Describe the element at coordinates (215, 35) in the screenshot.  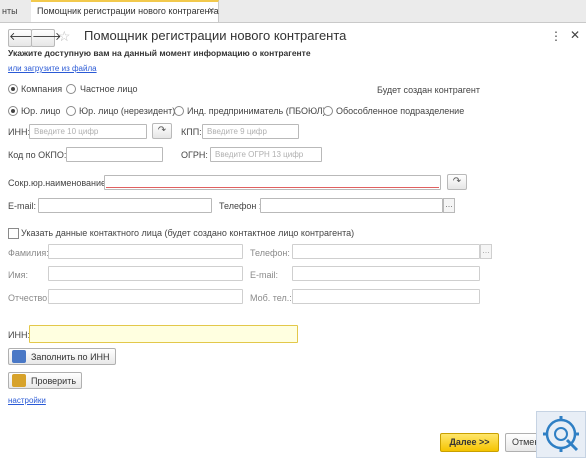
I see `page-title: Помощник регистрации нового контрагента` at that location.